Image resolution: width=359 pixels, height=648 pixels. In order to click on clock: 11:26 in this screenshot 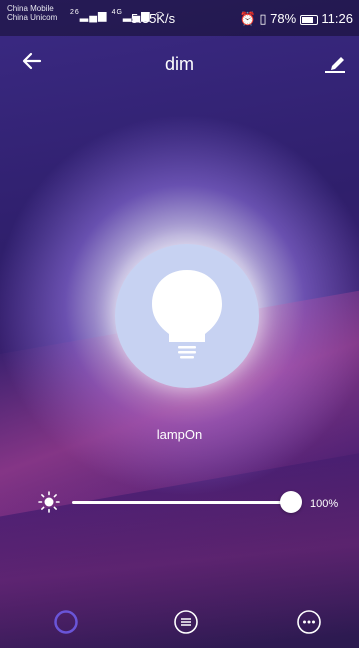, I will do `click(337, 18)`.